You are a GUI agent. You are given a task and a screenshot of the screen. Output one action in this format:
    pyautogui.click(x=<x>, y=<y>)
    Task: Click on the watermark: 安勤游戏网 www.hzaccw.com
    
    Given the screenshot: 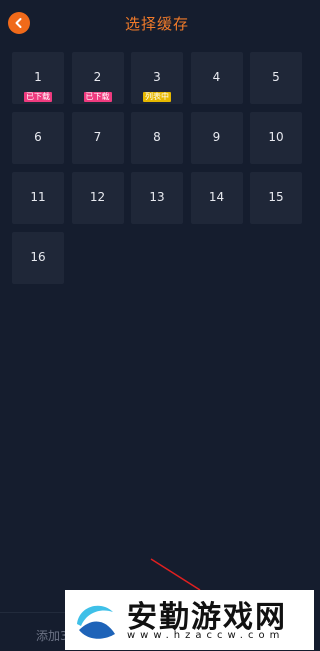 What is the action you would take?
    pyautogui.click(x=189, y=620)
    